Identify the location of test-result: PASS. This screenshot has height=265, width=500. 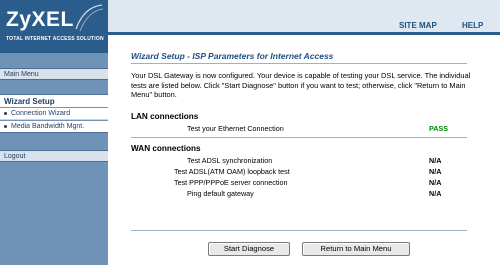
(439, 128).